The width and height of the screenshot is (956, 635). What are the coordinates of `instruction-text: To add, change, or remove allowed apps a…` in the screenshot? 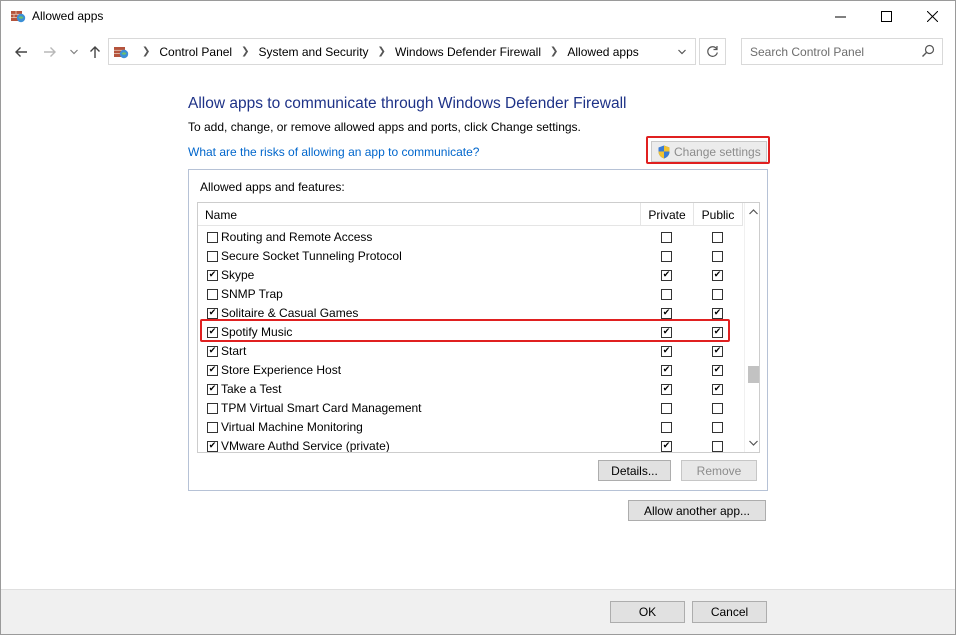 It's located at (384, 127).